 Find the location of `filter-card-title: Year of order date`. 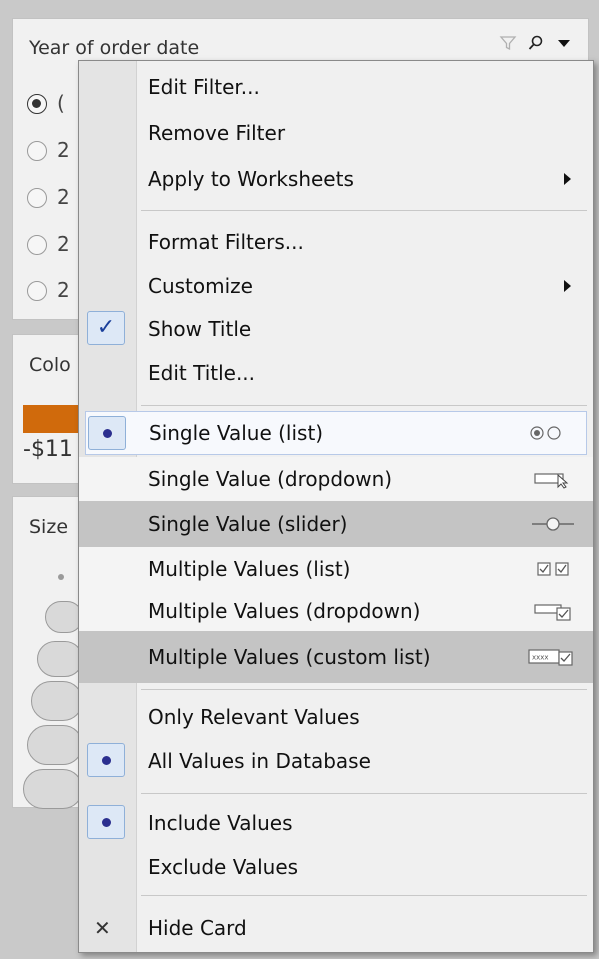

filter-card-title: Year of order date is located at coordinates (114, 48).